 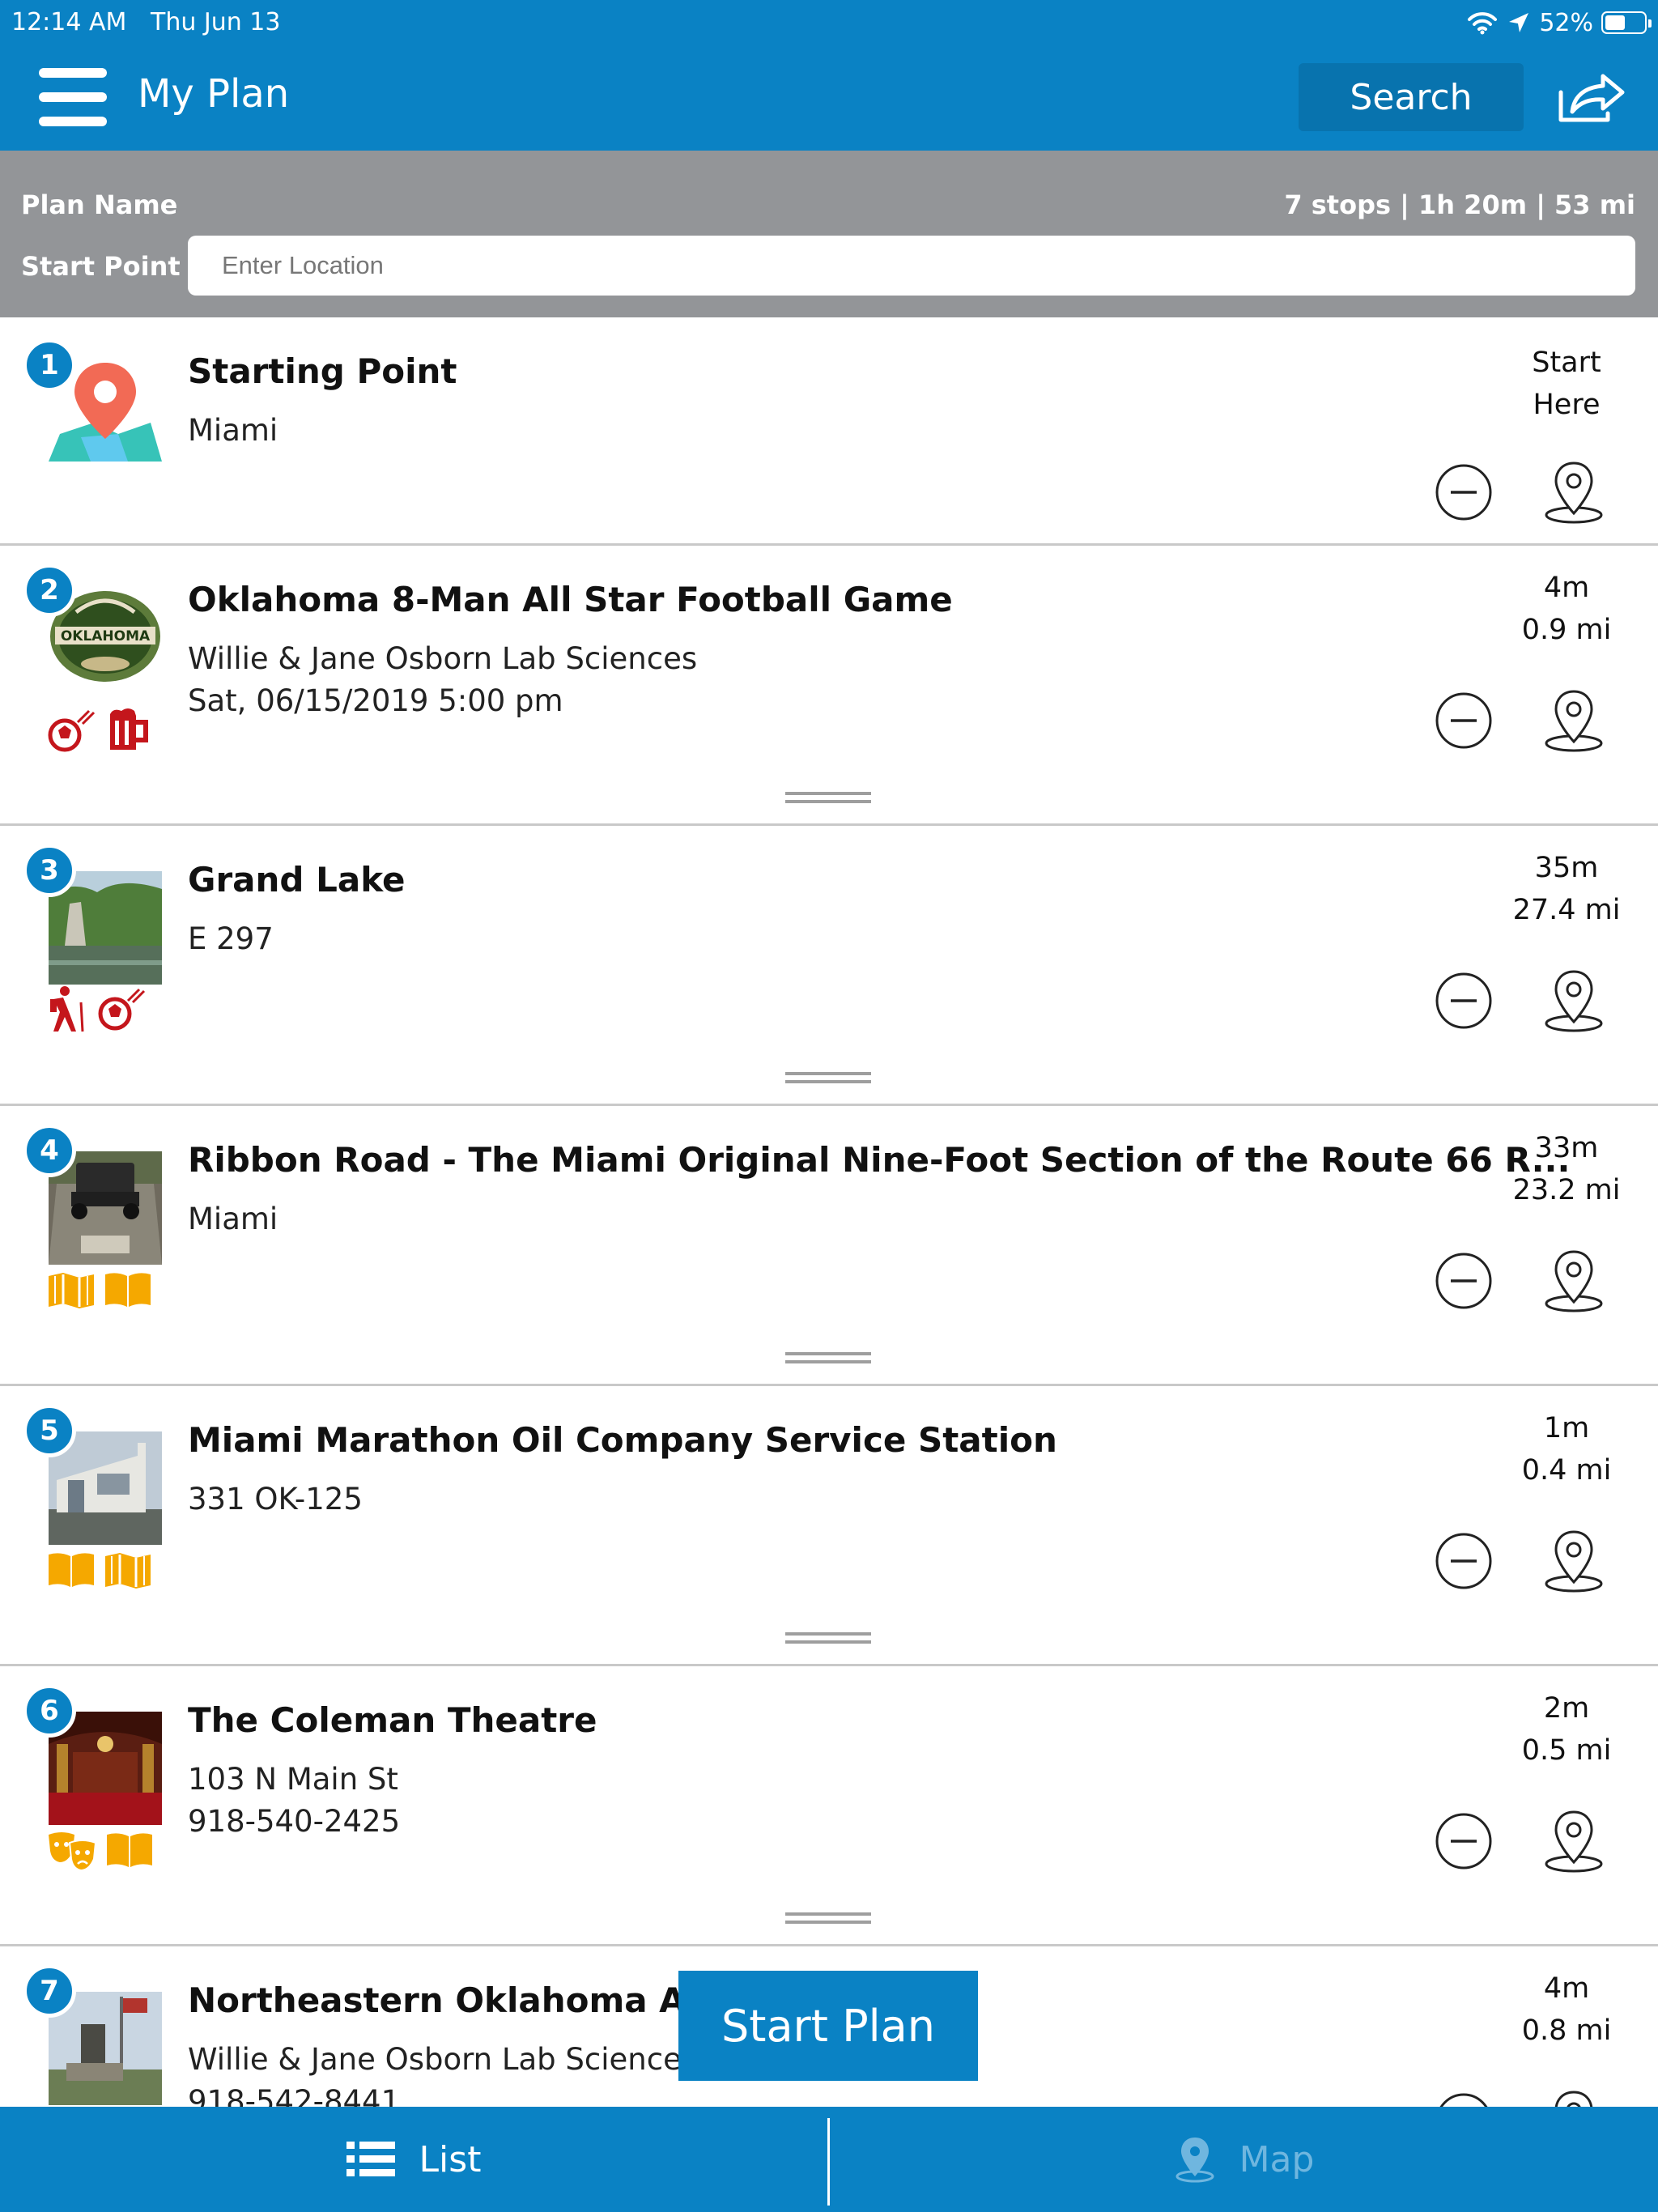 I want to click on status-indicators: 52%, so click(x=1559, y=22).